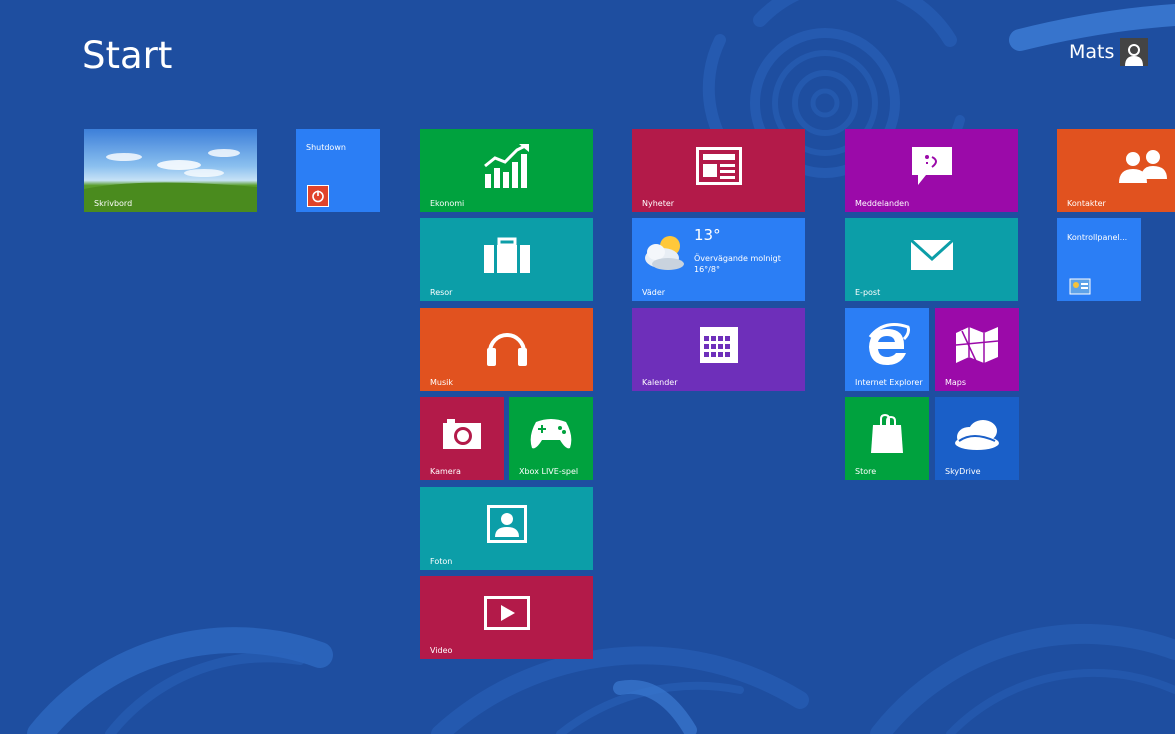 The image size is (1175, 734). I want to click on tile-travel: Resor, so click(506, 259).